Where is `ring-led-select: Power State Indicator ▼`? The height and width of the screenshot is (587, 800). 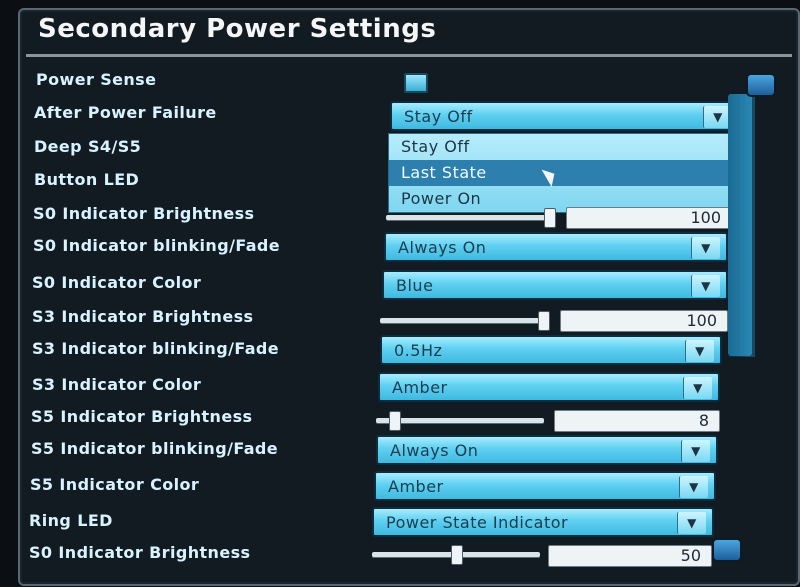
ring-led-select: Power State Indicator ▼ is located at coordinates (543, 522).